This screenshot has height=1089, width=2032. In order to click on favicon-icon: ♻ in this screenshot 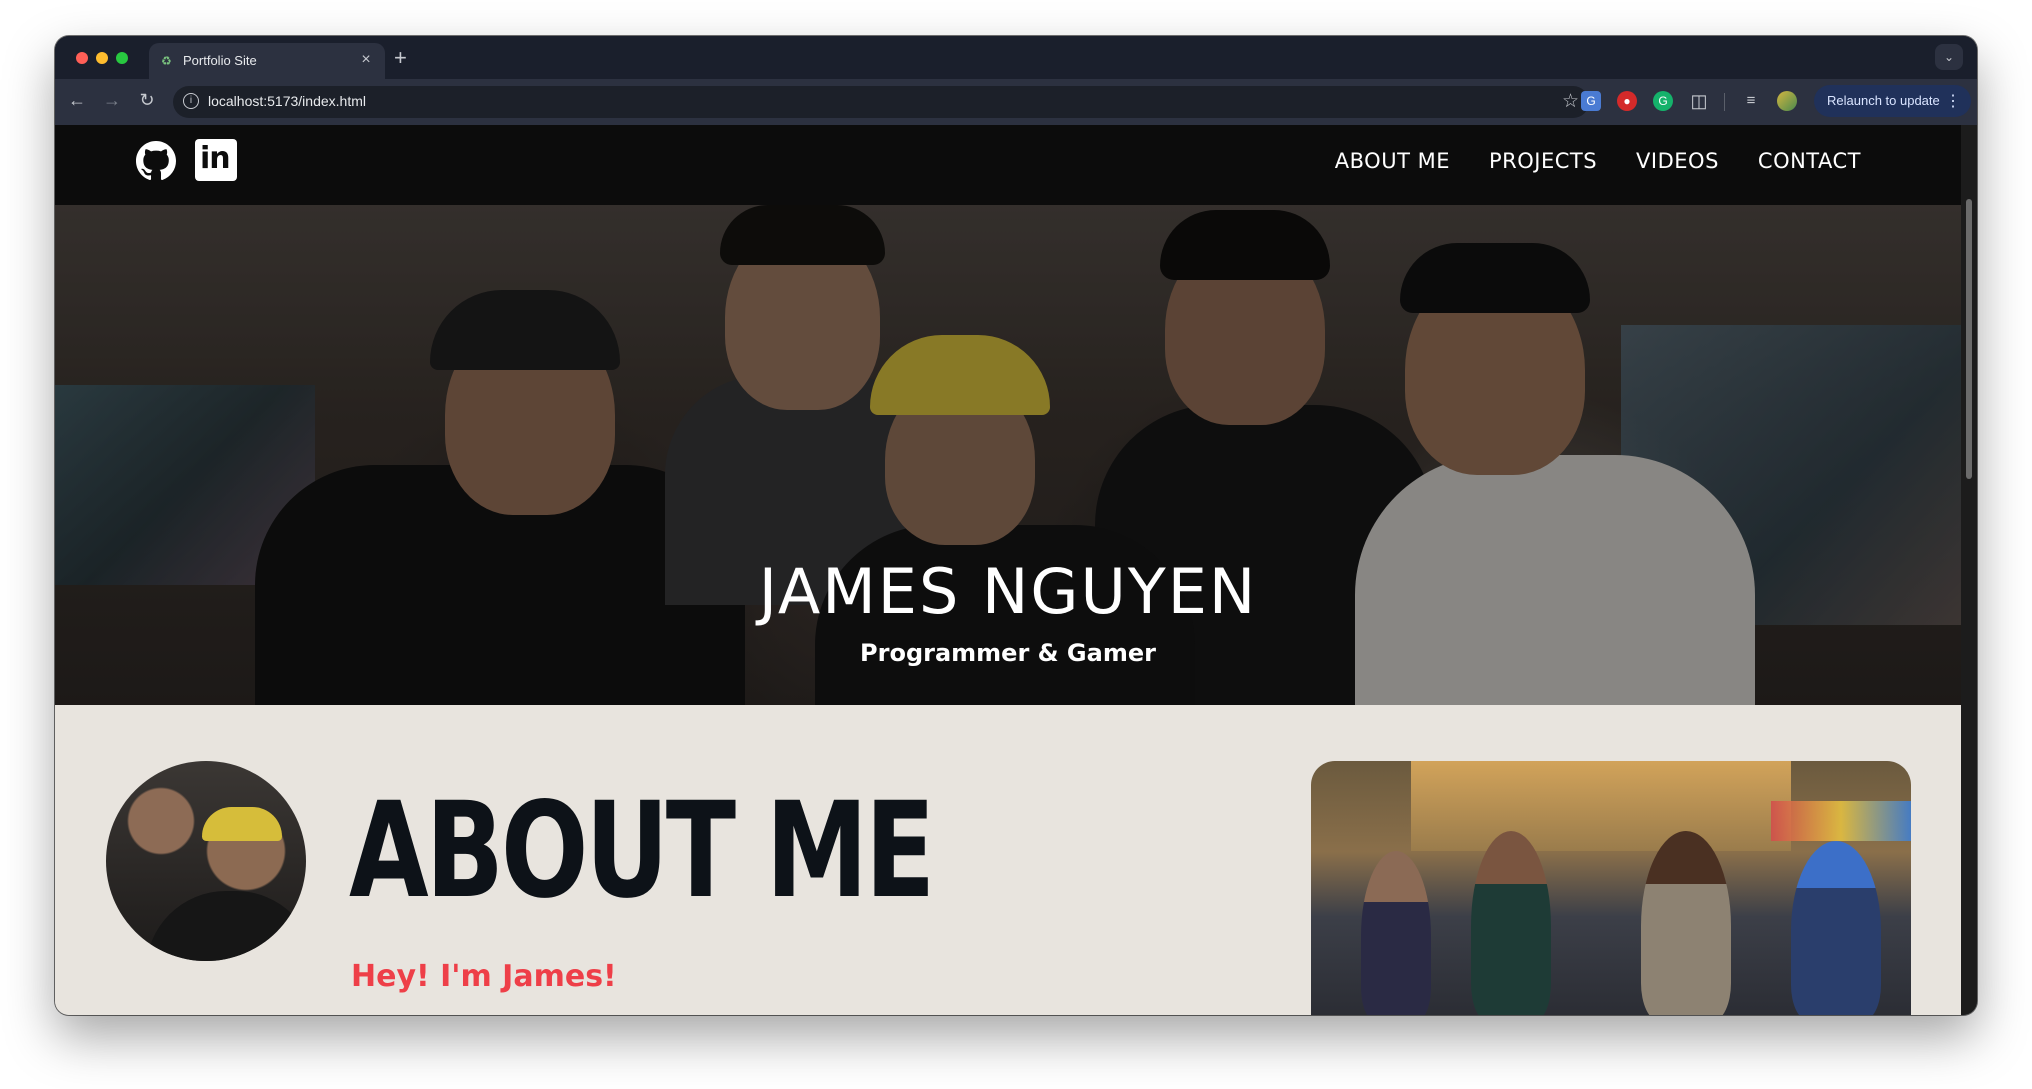, I will do `click(166, 61)`.